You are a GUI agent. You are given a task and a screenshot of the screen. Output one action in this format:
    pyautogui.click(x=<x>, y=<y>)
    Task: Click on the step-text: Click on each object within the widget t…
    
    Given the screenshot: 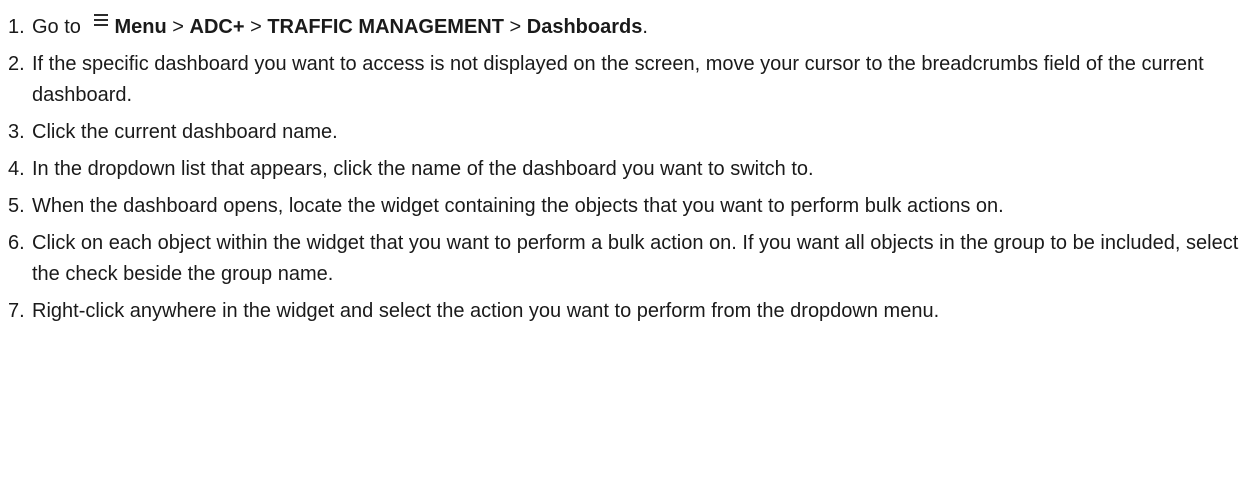 What is the action you would take?
    pyautogui.click(x=635, y=258)
    